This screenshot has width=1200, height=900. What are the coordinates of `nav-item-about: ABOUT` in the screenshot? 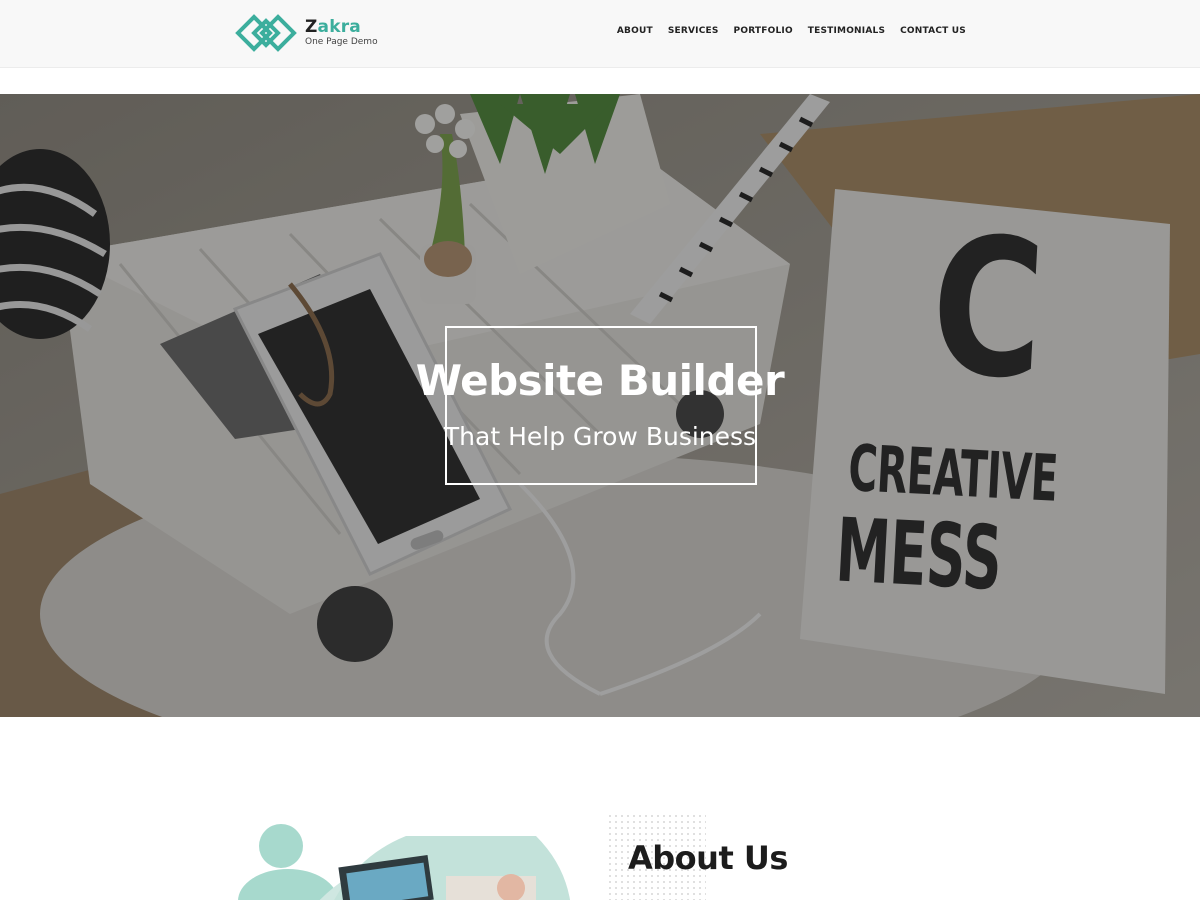 It's located at (635, 31).